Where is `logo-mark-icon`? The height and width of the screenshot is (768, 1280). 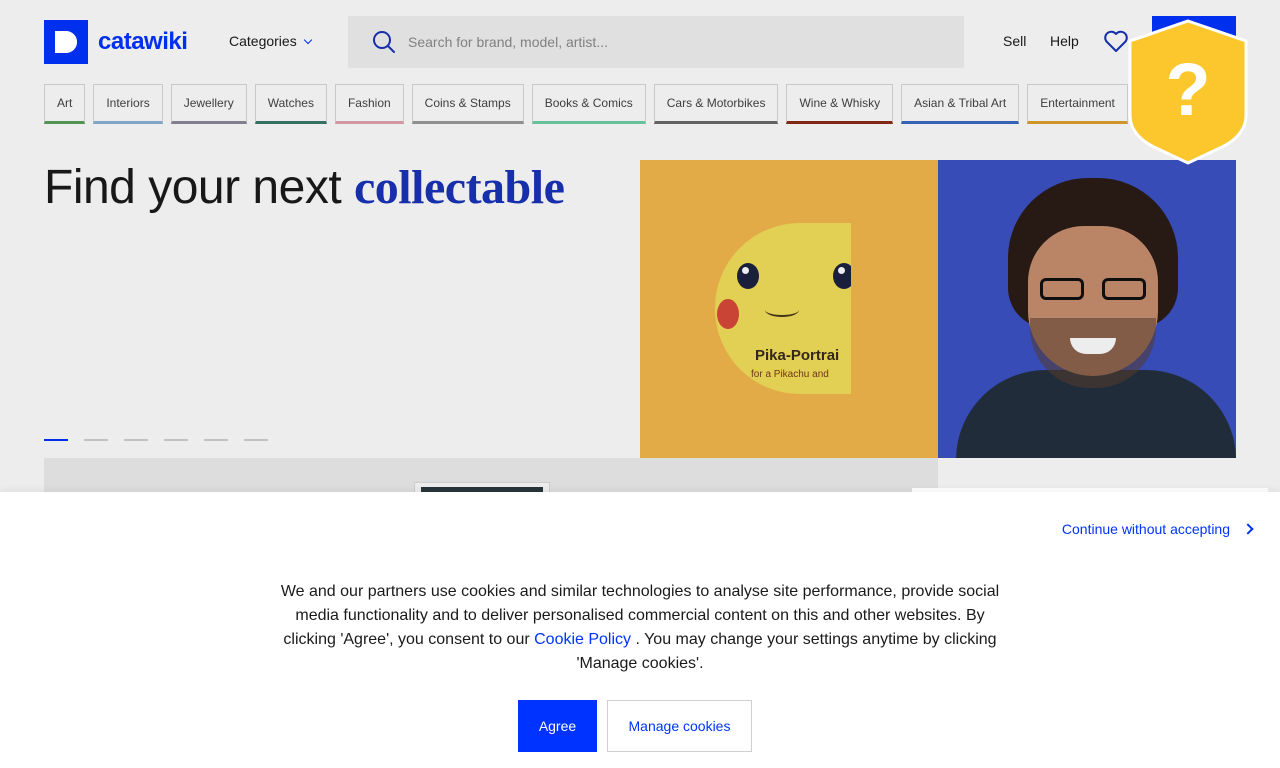 logo-mark-icon is located at coordinates (66, 42).